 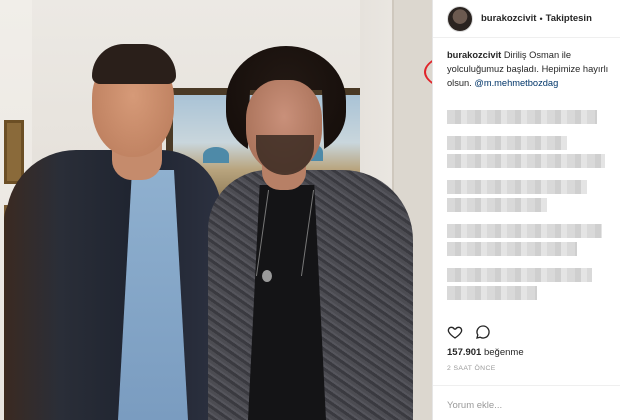 I want to click on post-header: burakozcivit • Takiptesin, so click(x=526, y=19).